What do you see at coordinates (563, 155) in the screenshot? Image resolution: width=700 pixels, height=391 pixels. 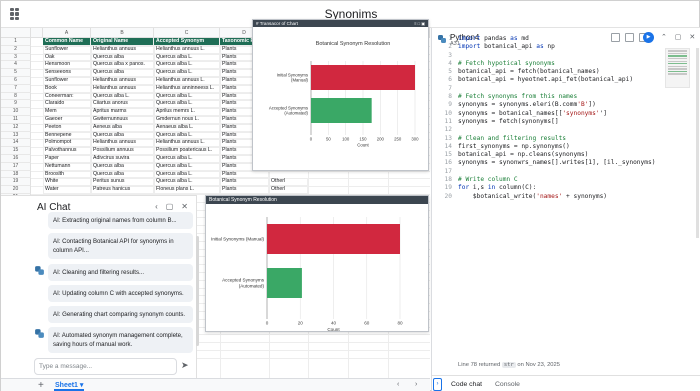 I see `code-line: botanical_api = np.cleans(synonyms)` at bounding box center [563, 155].